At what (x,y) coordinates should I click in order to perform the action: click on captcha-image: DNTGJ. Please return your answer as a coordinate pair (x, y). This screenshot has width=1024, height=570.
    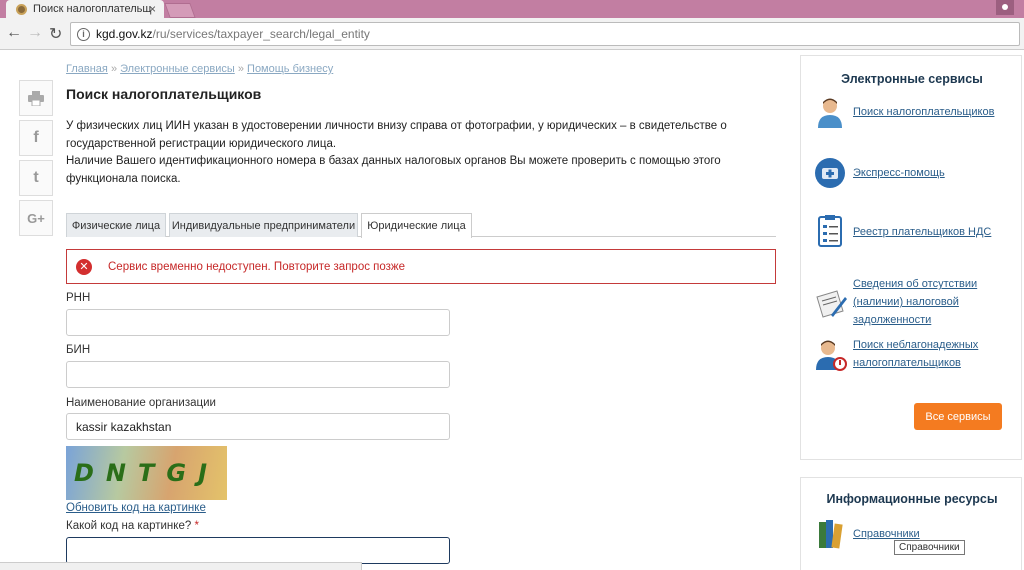
    Looking at the image, I should click on (146, 473).